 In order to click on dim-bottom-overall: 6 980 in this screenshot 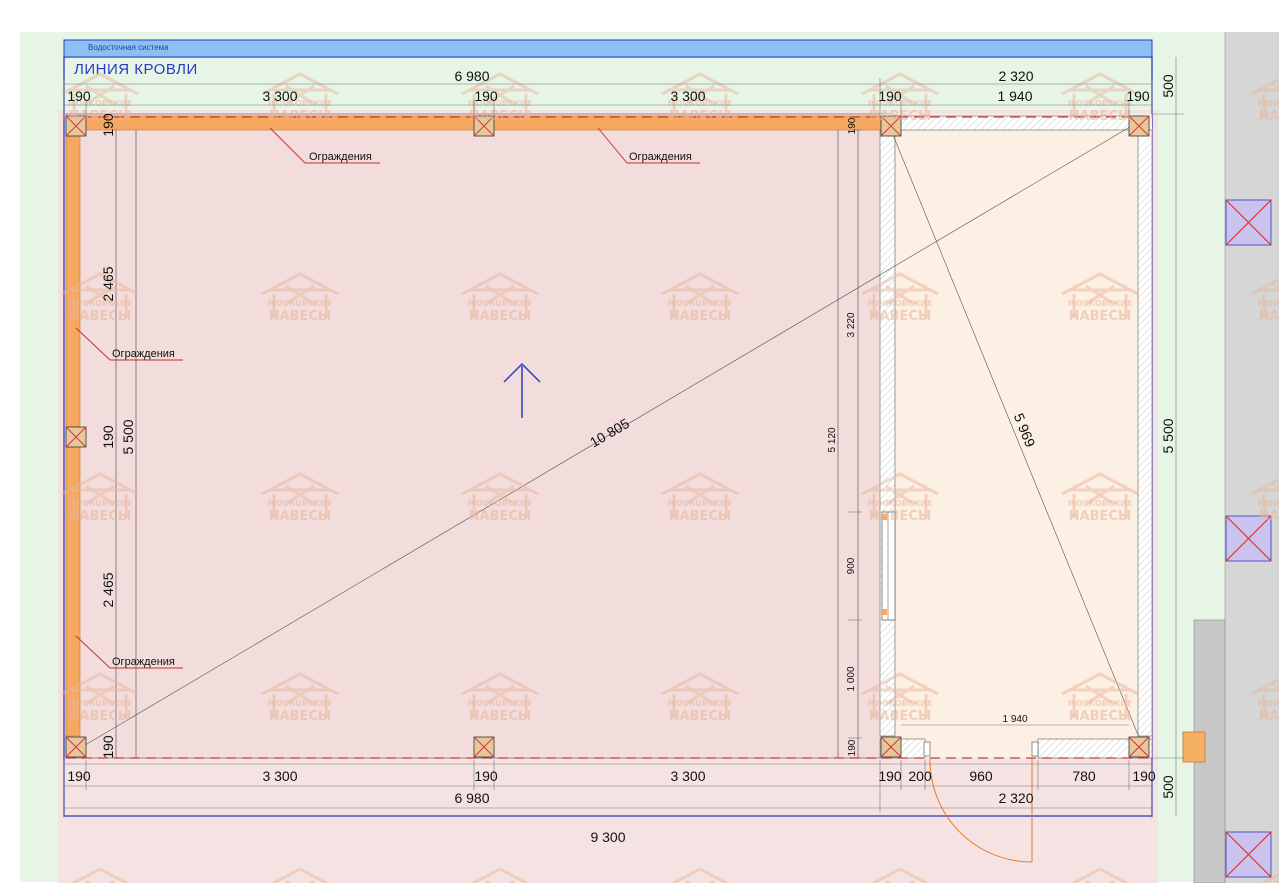, I will do `click(471, 798)`.